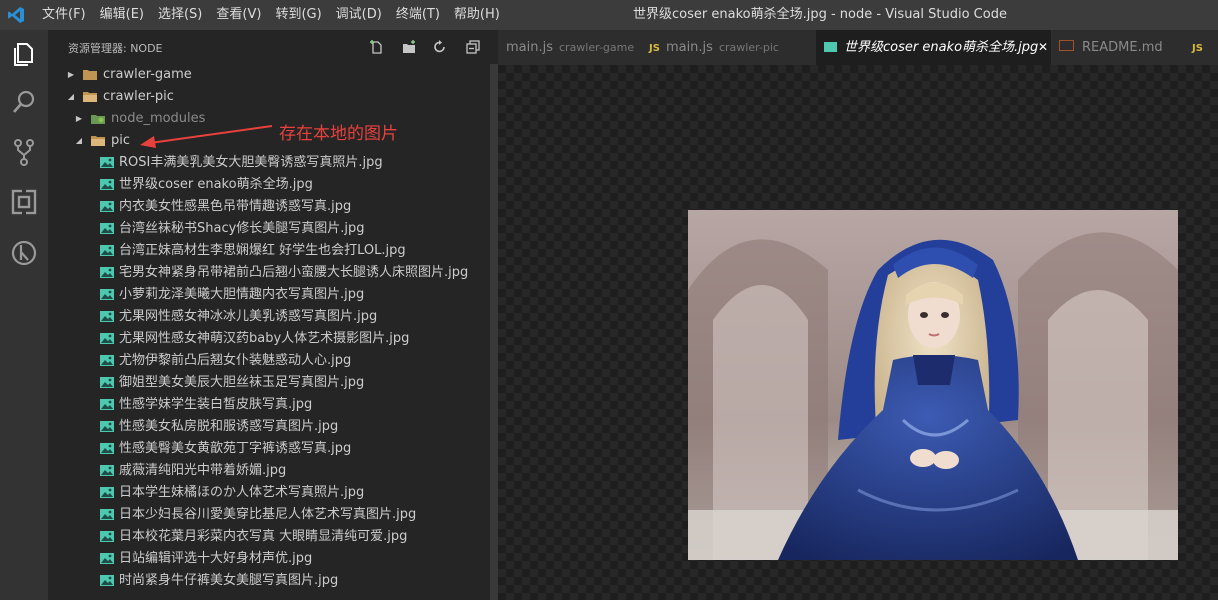 The width and height of the screenshot is (1218, 600). I want to click on tree-item: 戚薇清纯阳光中带着娇媚.jpg, so click(269, 471).